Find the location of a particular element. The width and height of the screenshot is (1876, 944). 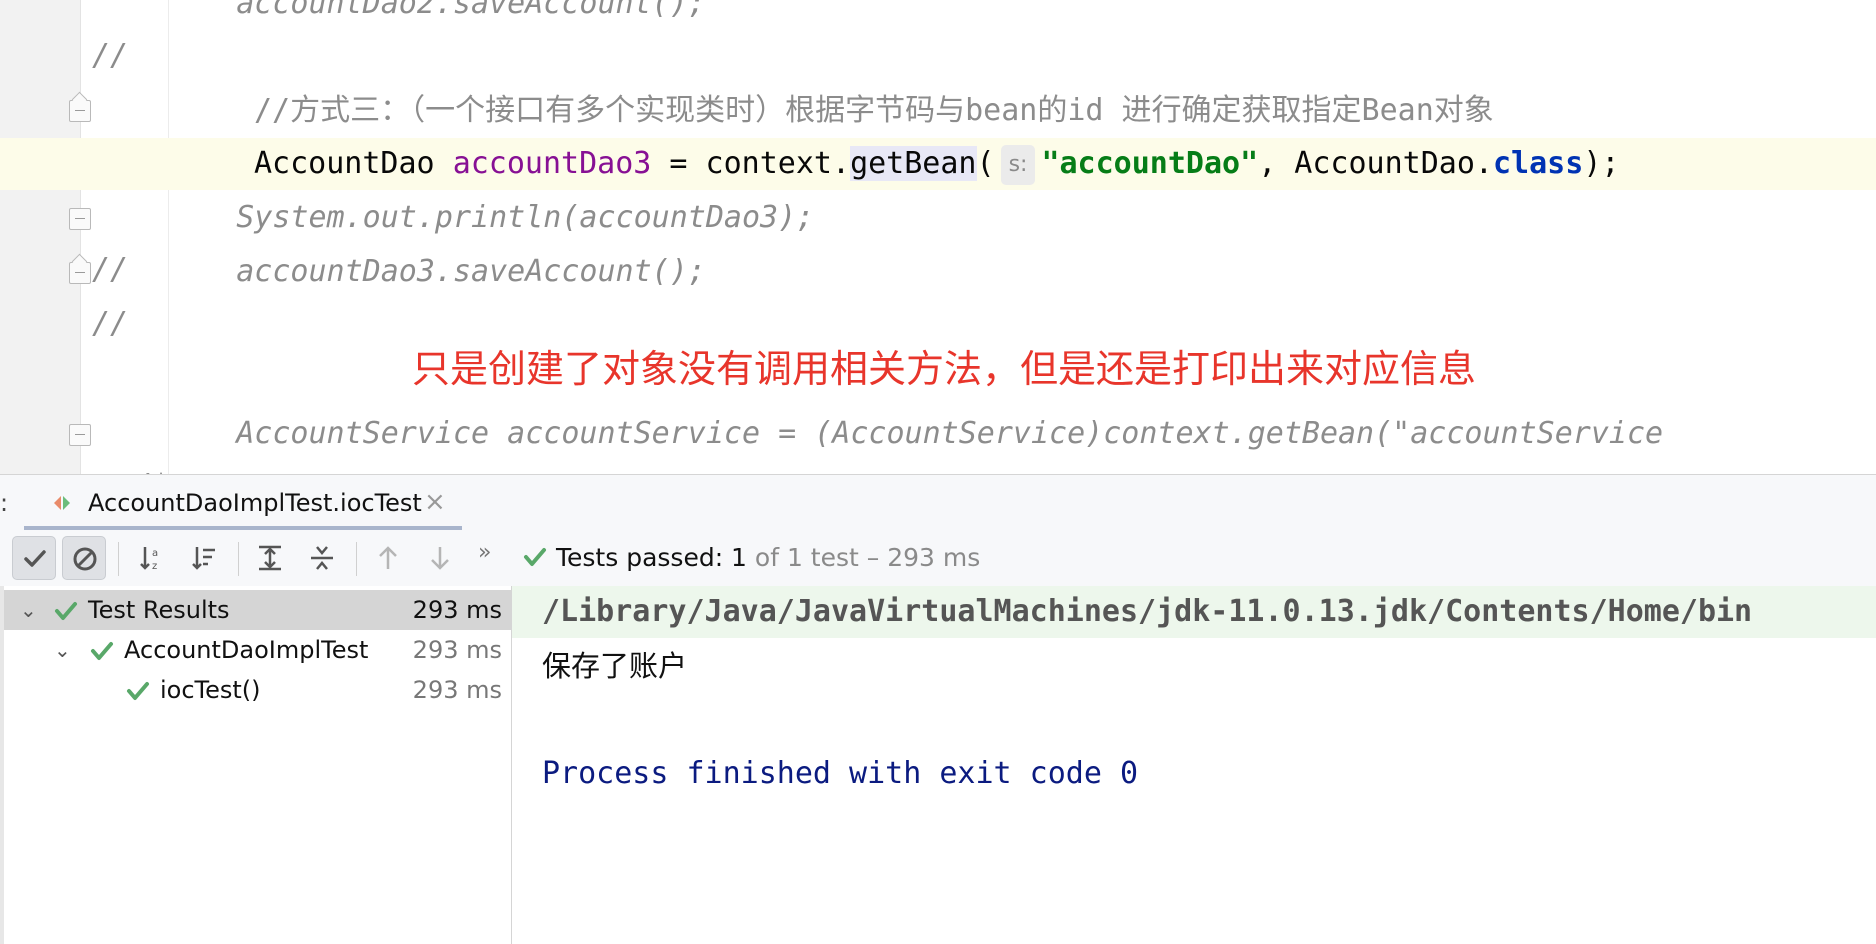

code-text: accountDao2.saveAccount(); is located at coordinates (435, 10).